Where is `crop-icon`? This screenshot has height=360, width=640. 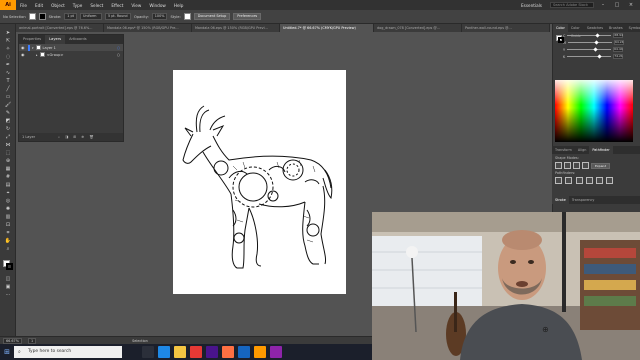 crop-icon is located at coordinates (589, 180).